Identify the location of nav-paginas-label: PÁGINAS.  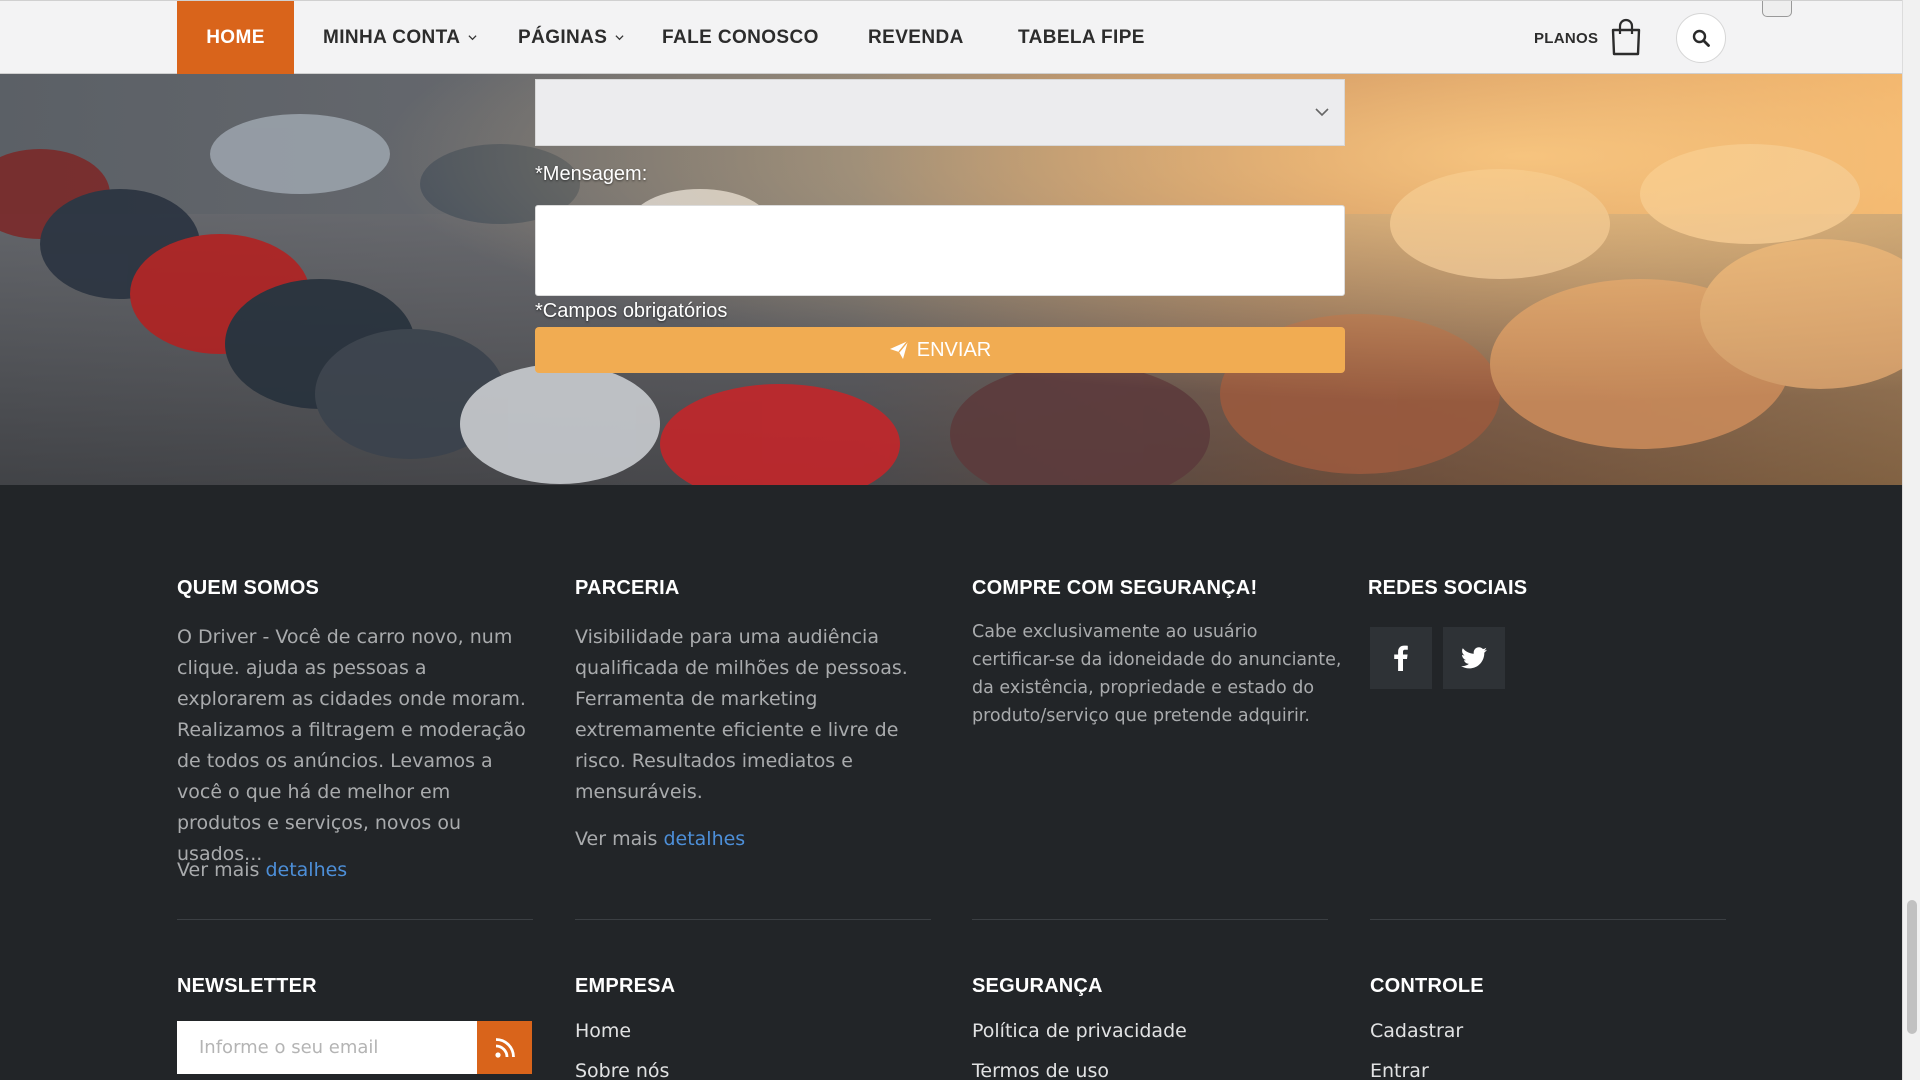
(563, 37).